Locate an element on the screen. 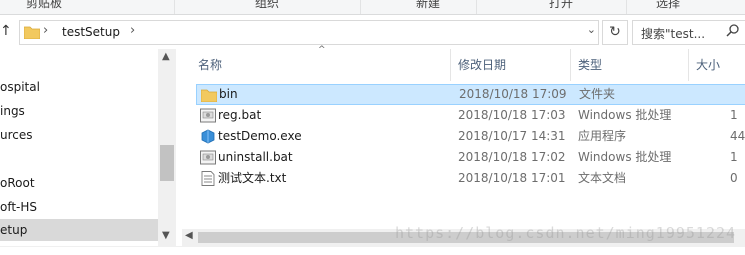 This screenshot has height=255, width=745. up-arrow-icon: ↑ is located at coordinates (6, 31).